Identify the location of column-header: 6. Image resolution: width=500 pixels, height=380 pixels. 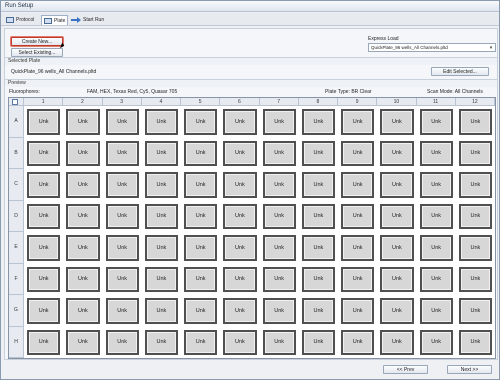
(240, 102).